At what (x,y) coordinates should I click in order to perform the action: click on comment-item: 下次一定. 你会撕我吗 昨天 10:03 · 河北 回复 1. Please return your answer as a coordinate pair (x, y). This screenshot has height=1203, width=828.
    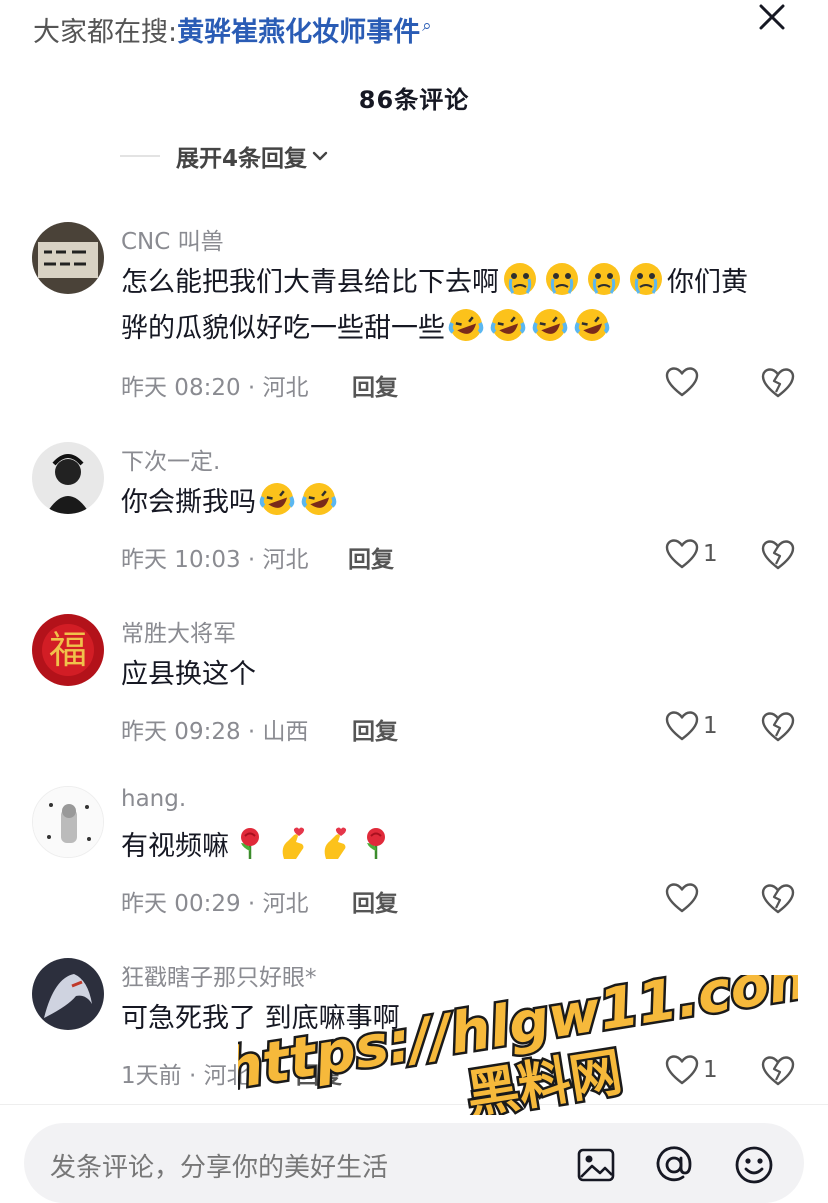
    Looking at the image, I should click on (414, 522).